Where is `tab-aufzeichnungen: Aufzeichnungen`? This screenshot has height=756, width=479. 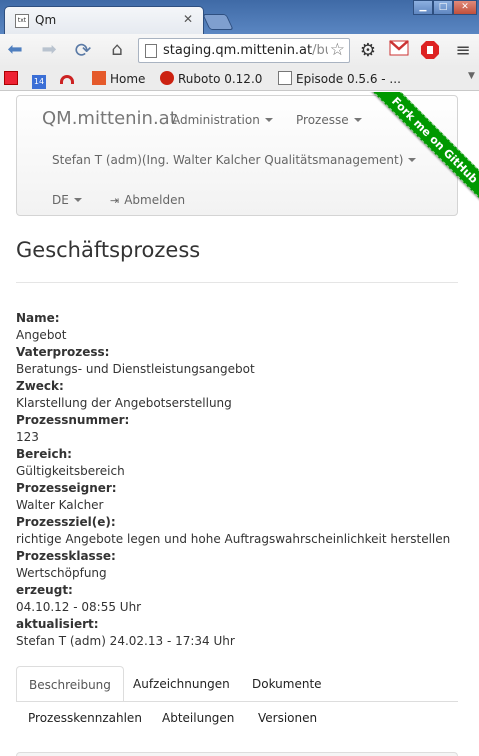
tab-aufzeichnungen: Aufzeichnungen is located at coordinates (181, 684).